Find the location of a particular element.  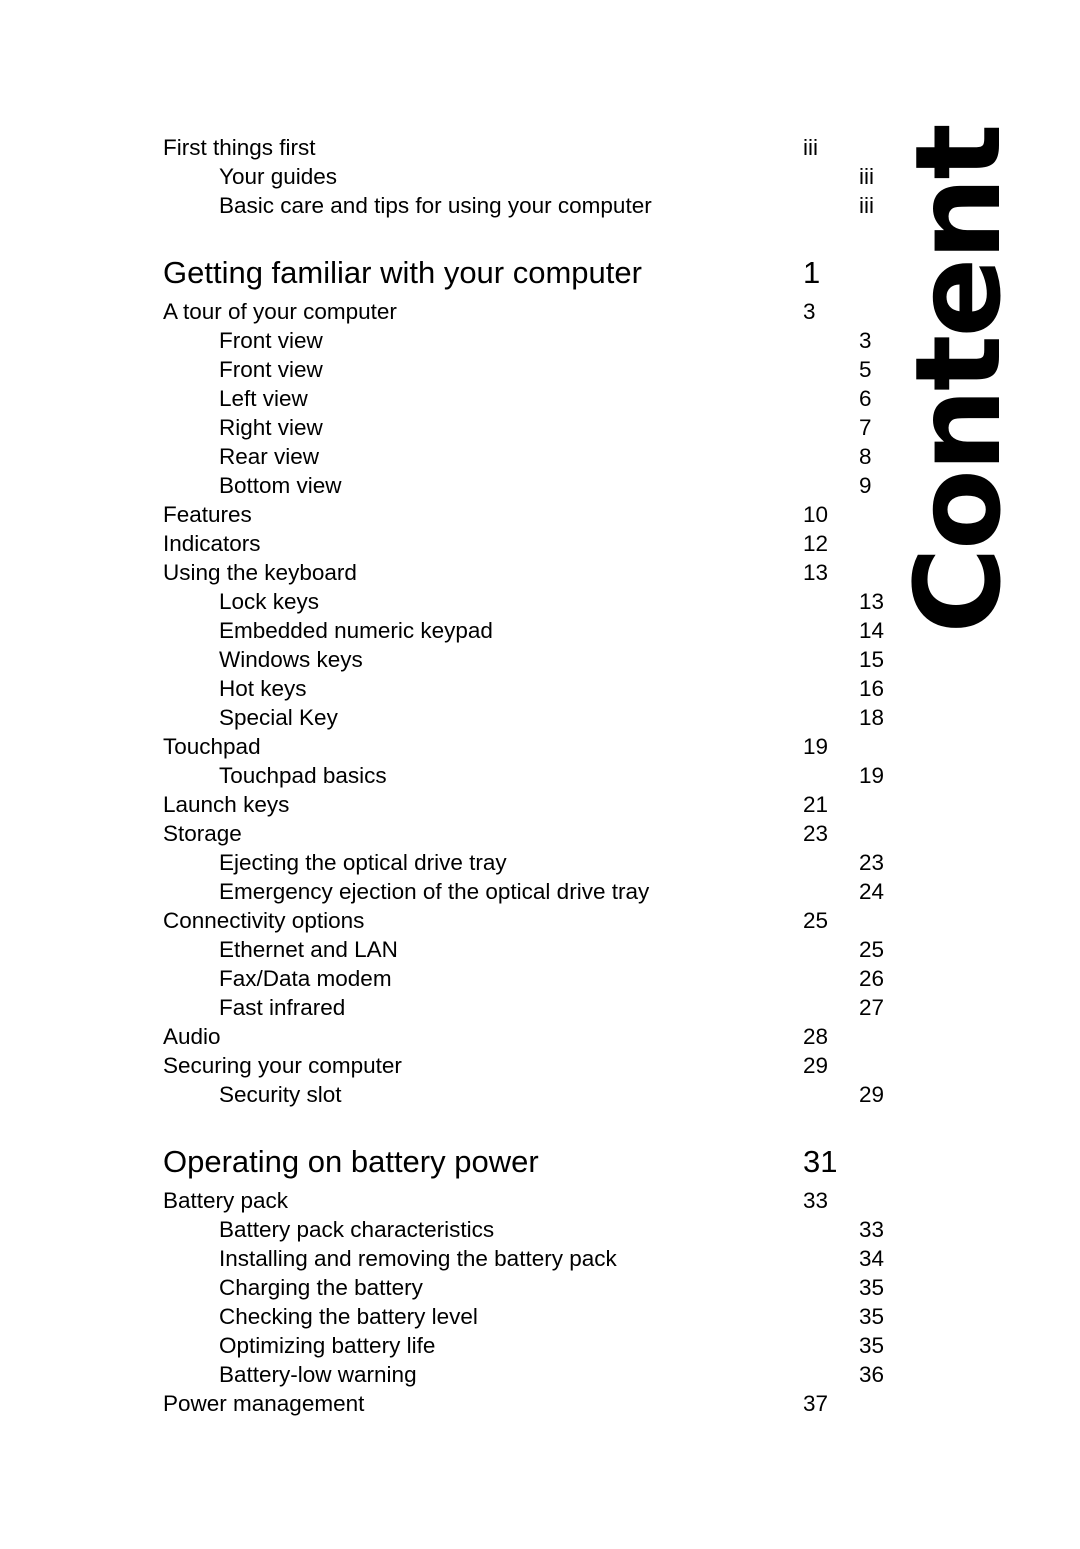

toc-section-row: Touchpad 19 is located at coordinates (513, 746).